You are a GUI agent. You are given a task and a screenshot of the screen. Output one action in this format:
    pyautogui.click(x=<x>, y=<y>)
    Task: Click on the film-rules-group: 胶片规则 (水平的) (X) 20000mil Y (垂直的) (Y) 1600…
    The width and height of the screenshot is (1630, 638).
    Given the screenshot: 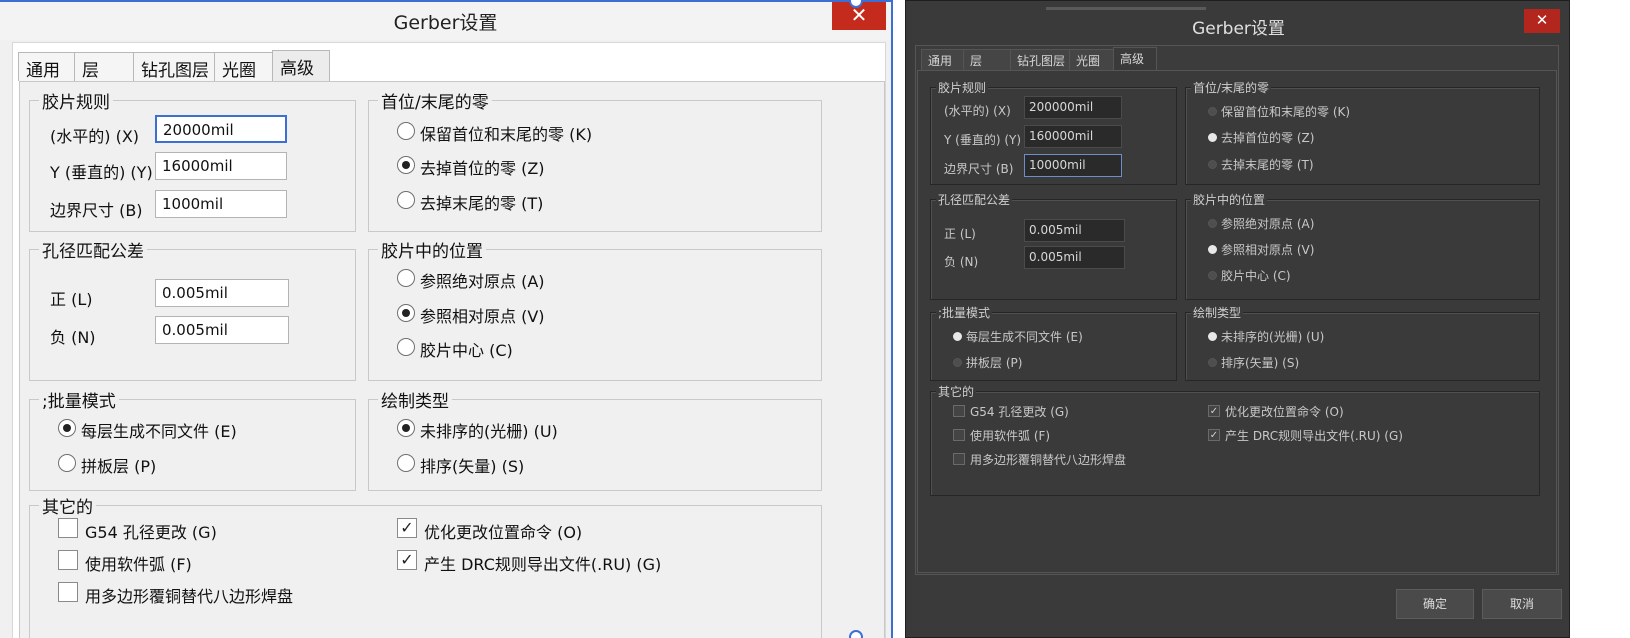 What is the action you would take?
    pyautogui.click(x=192, y=160)
    